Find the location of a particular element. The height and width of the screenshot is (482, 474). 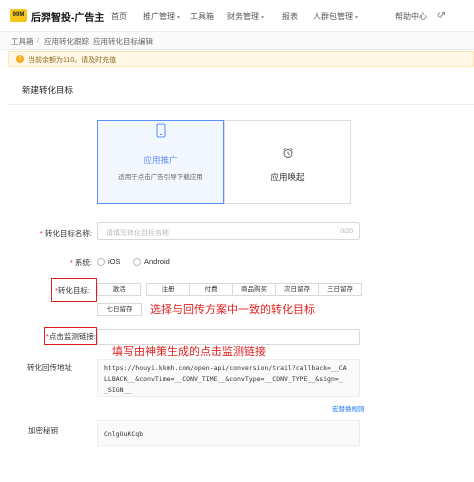

divider is located at coordinates (241, 104).